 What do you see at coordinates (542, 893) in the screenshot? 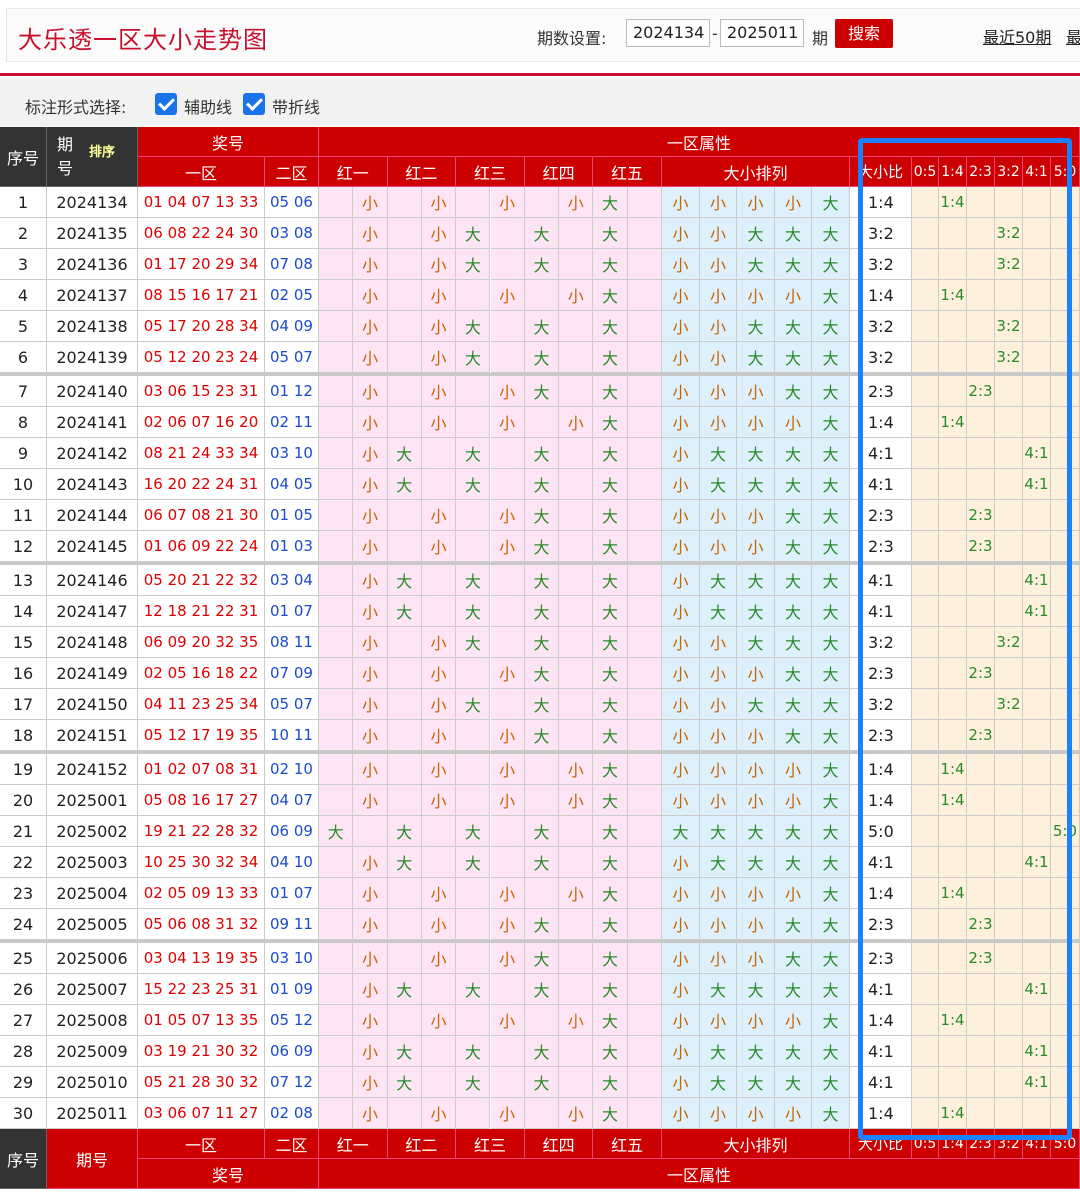
I see `red-4-big` at bounding box center [542, 893].